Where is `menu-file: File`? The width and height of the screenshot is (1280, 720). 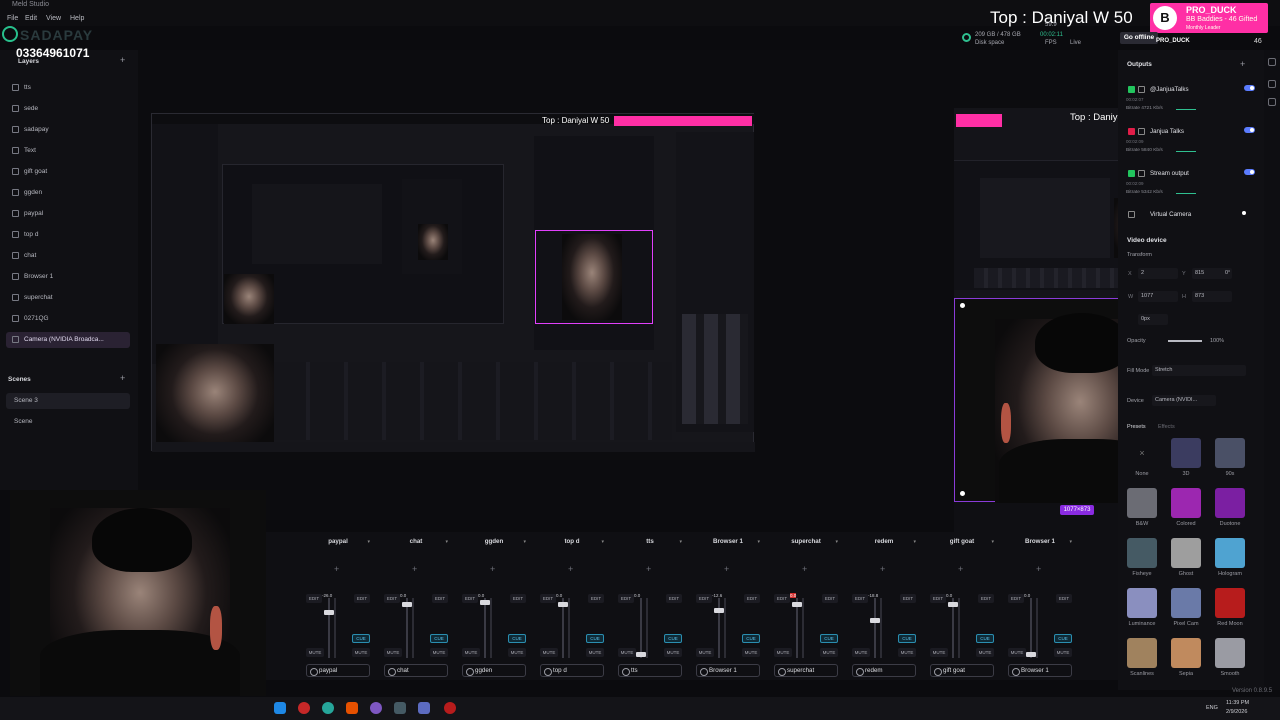
menu-file: File is located at coordinates (12, 18).